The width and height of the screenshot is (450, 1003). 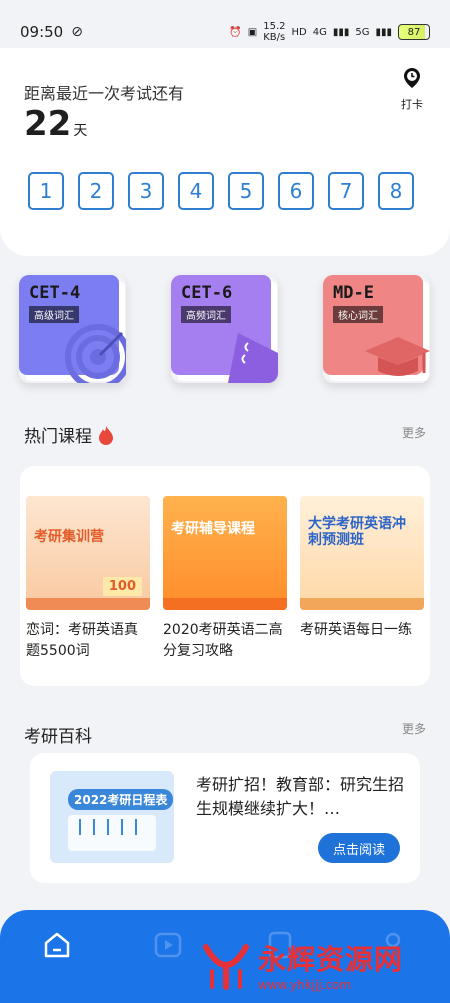 What do you see at coordinates (414, 728) in the screenshot?
I see `wiki-more-link: 更多` at bounding box center [414, 728].